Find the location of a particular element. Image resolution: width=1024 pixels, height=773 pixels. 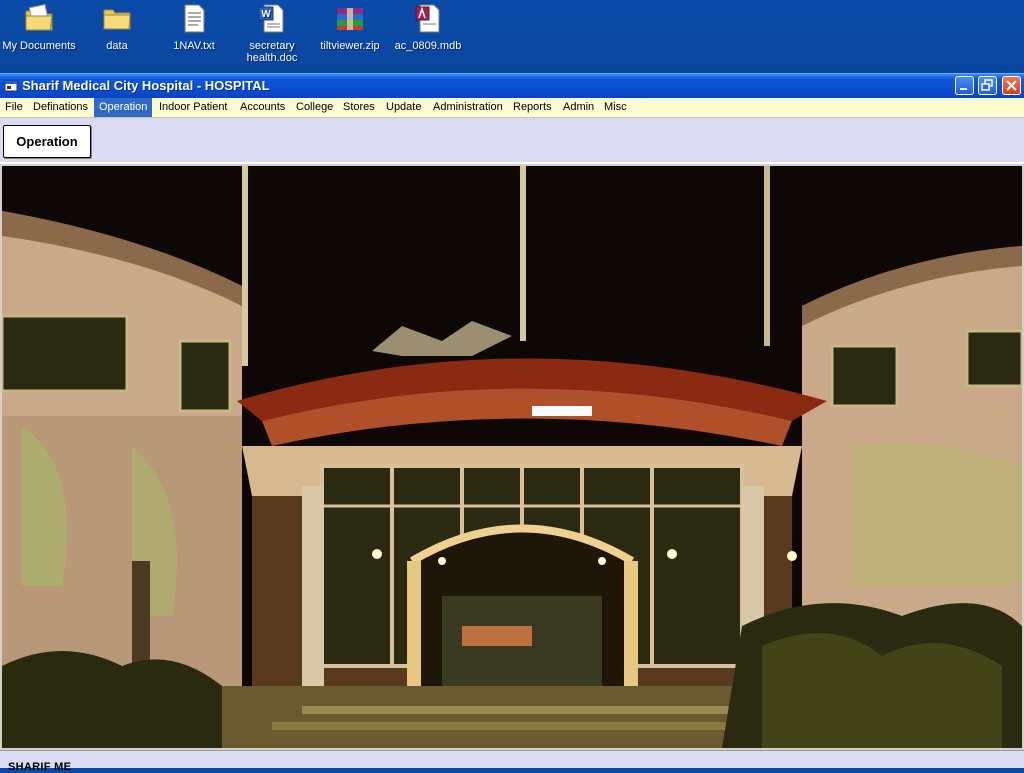

toolbar: Operation is located at coordinates (512, 141).